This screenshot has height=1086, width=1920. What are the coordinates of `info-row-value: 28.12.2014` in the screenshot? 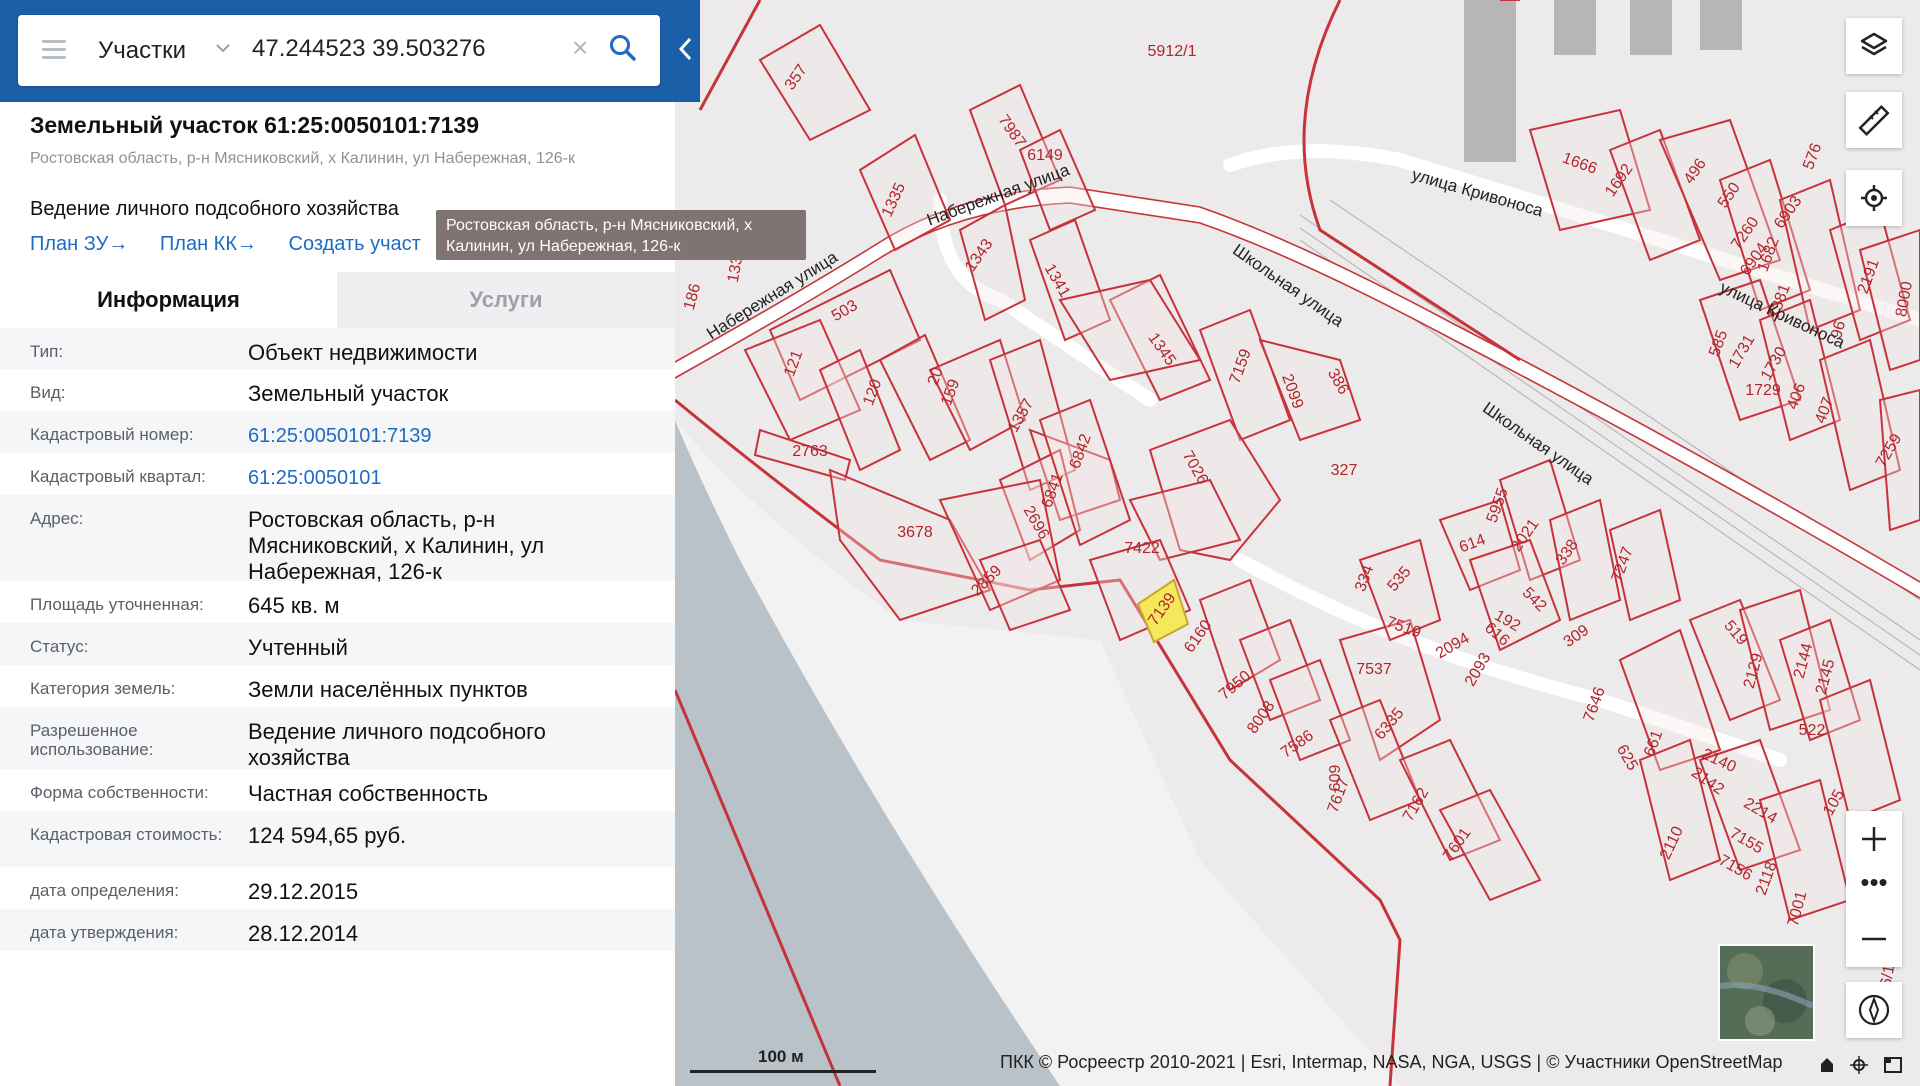 It's located at (303, 933).